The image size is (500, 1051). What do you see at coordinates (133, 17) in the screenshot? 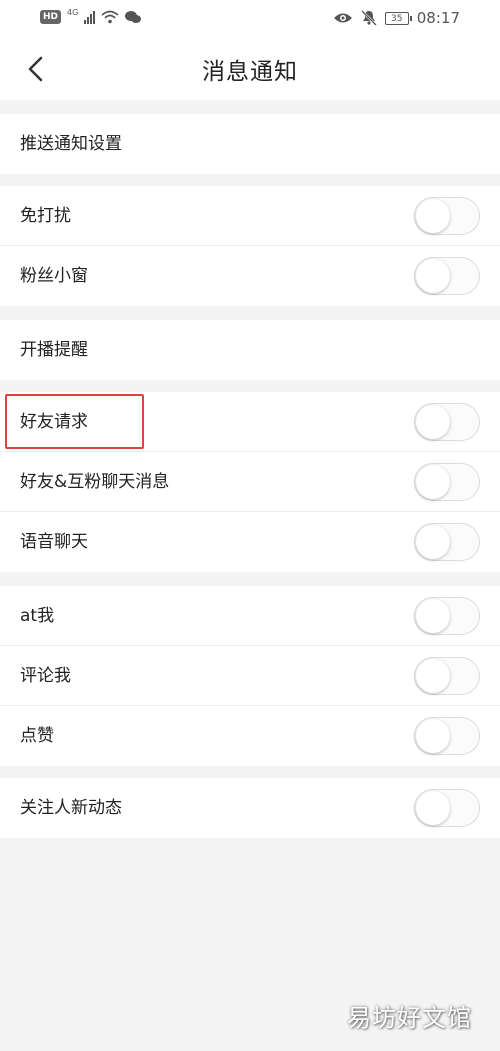
I see `wechat-icon` at bounding box center [133, 17].